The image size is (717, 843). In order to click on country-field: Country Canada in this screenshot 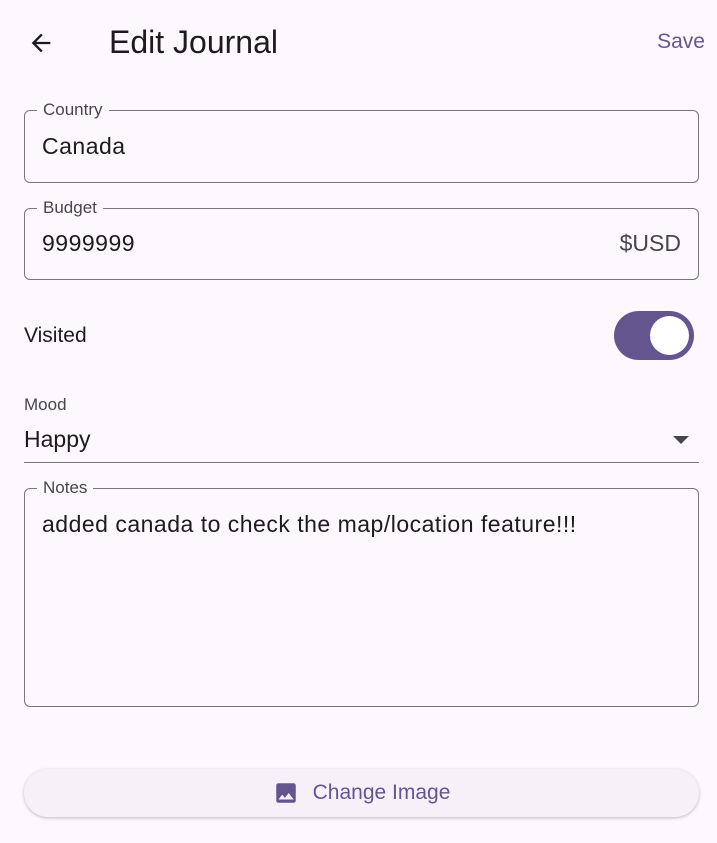, I will do `click(361, 141)`.